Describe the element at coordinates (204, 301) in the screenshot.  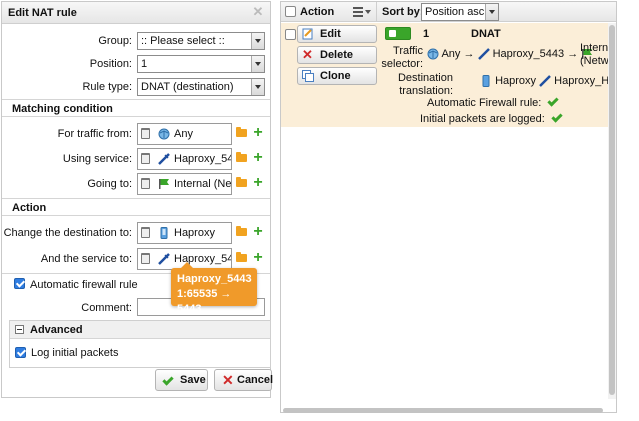
I see `tooltip-ports: 1:65535 → 5443` at that location.